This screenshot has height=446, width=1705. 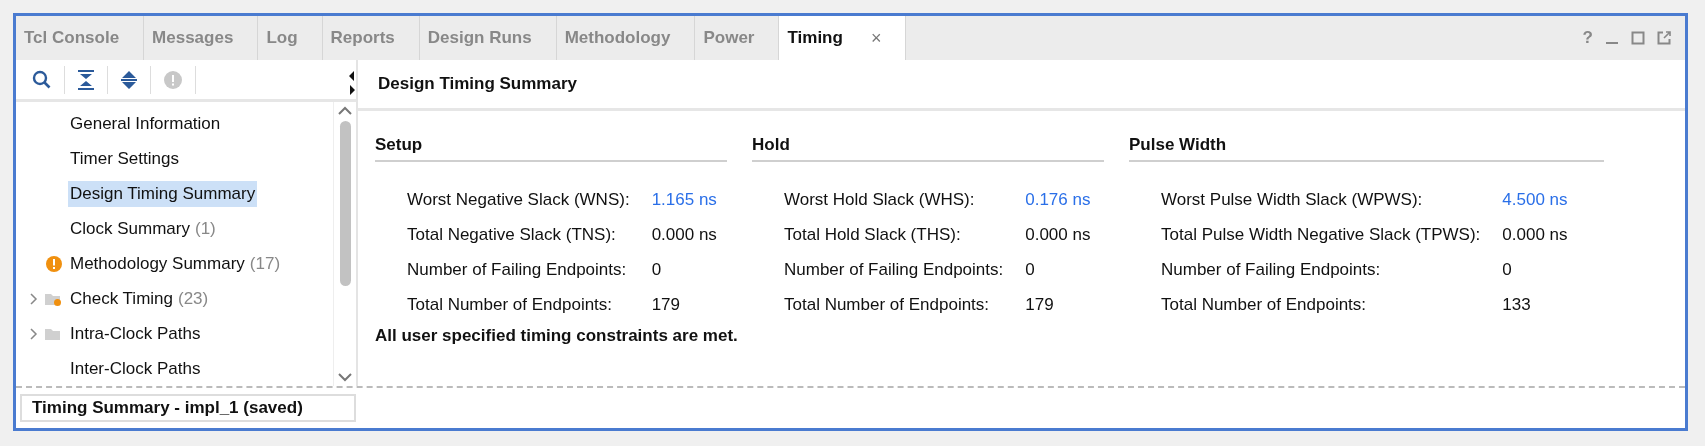 I want to click on tree-item: Design Timing Summary, so click(x=163, y=193).